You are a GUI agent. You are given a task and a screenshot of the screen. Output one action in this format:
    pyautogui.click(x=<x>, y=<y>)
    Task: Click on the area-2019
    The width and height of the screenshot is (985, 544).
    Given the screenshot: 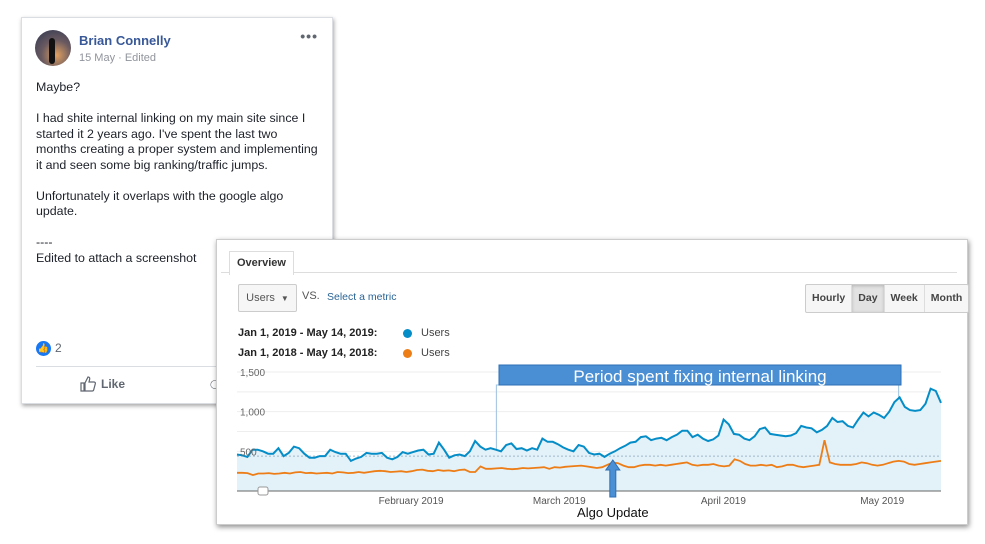 What is the action you would take?
    pyautogui.click(x=589, y=439)
    